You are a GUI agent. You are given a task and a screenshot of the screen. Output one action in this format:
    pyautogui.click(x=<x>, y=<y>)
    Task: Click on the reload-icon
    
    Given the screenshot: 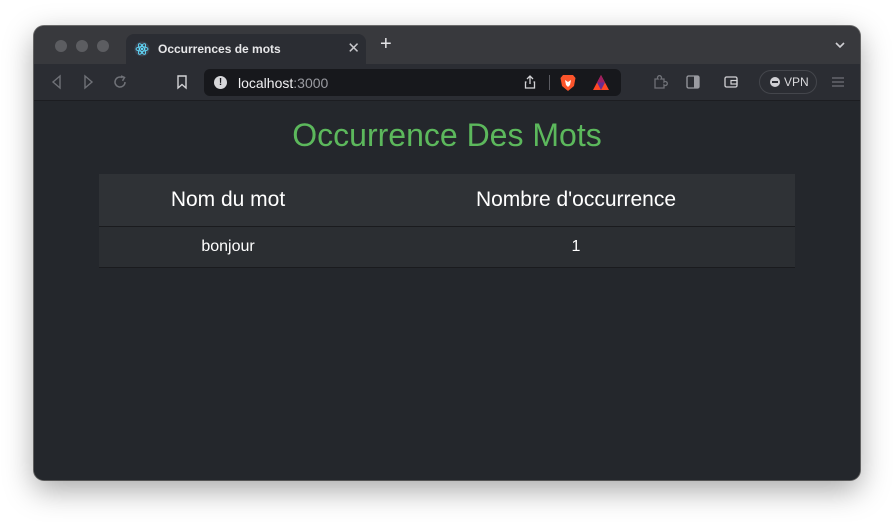 What is the action you would take?
    pyautogui.click(x=120, y=82)
    